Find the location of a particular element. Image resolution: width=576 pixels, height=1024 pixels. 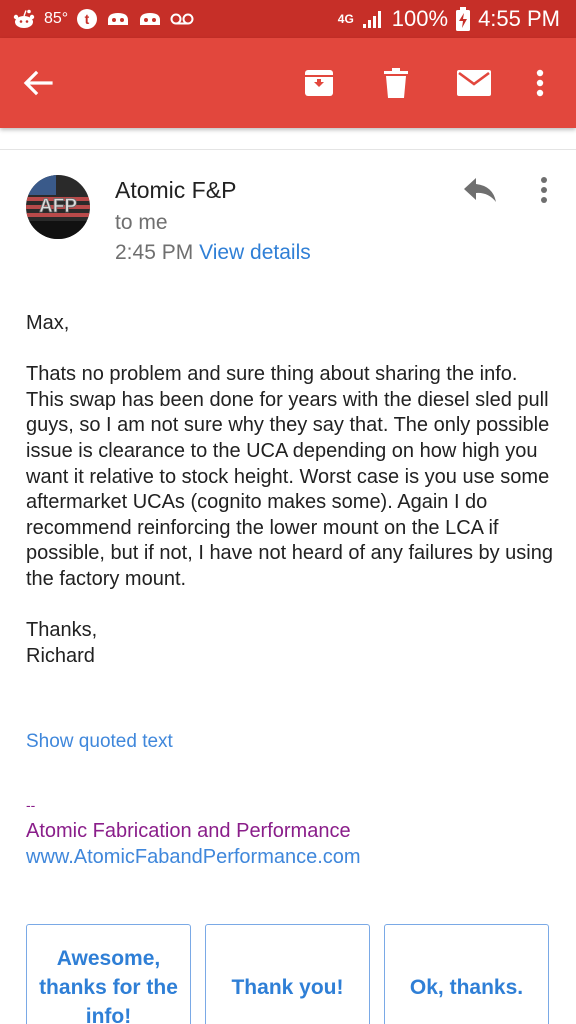

reddit-icon is located at coordinates (24, 19).